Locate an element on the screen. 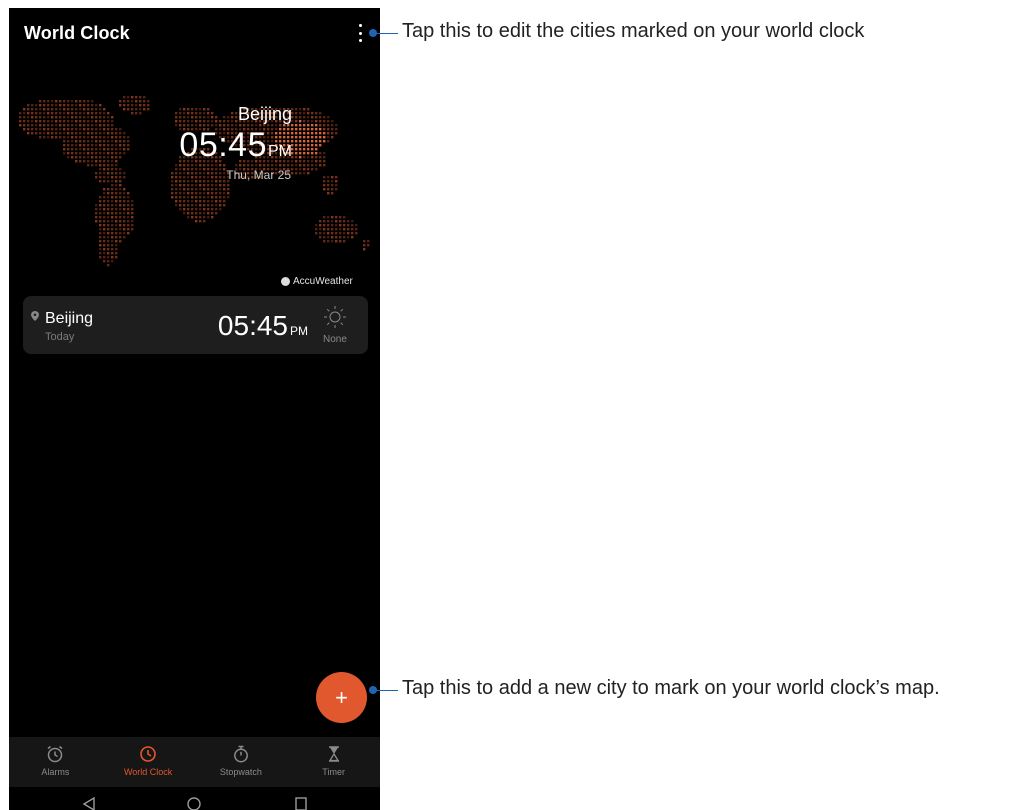  world-map: Beijing 05:45PM Thu, Mar 25 AccuWeather is located at coordinates (194, 188).